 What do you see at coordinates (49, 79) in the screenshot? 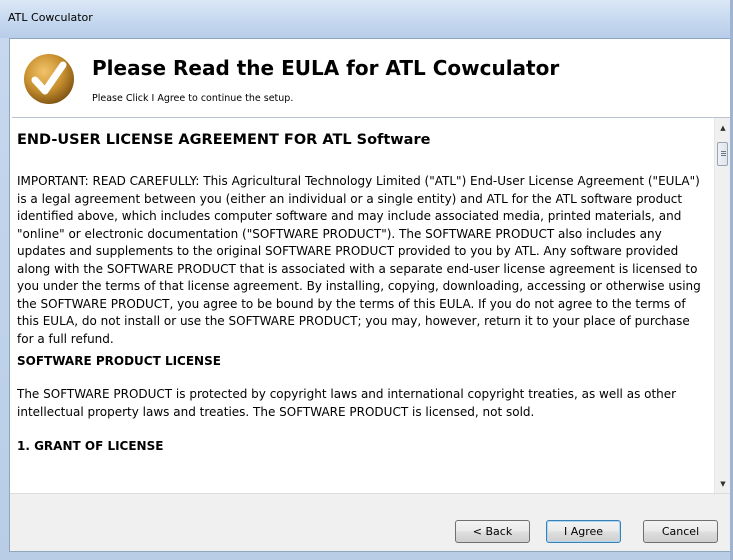
I see `checkmark-logo-icon` at bounding box center [49, 79].